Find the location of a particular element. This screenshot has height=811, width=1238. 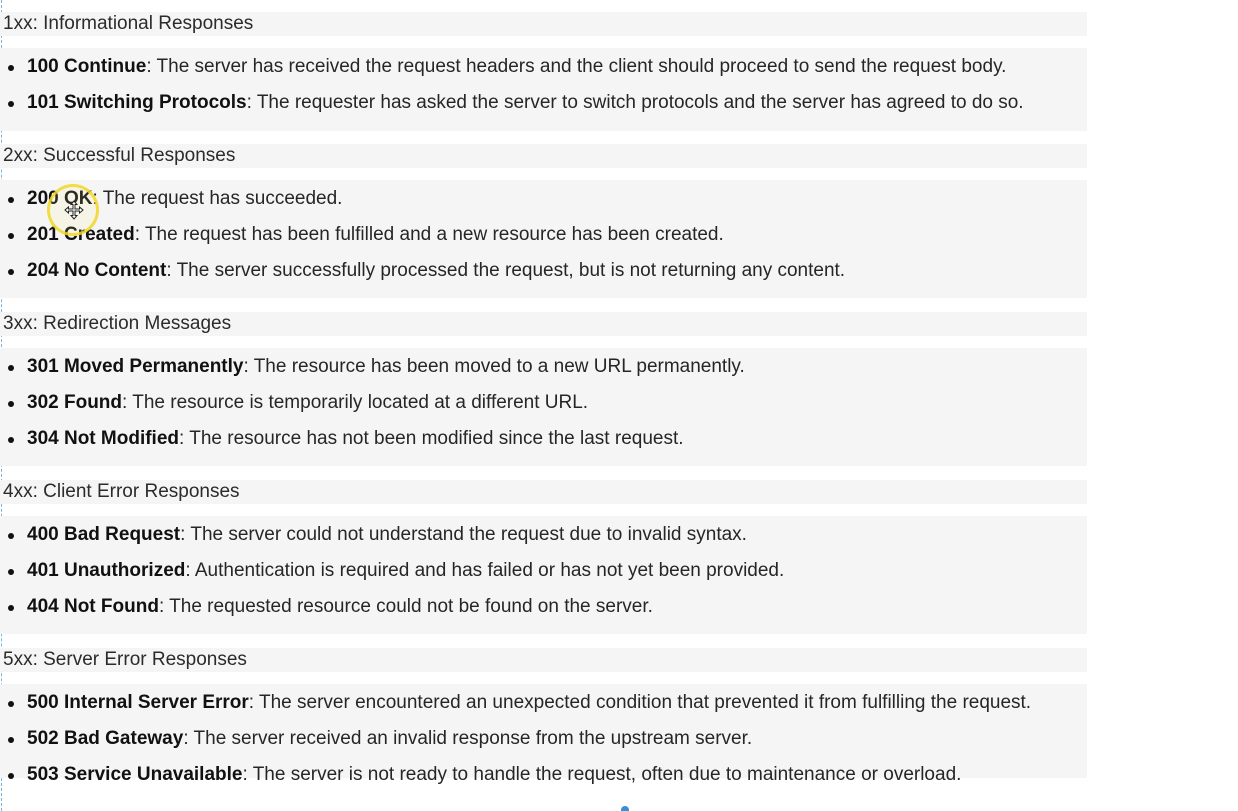

status-code: 503 Service Unavailable is located at coordinates (135, 774).